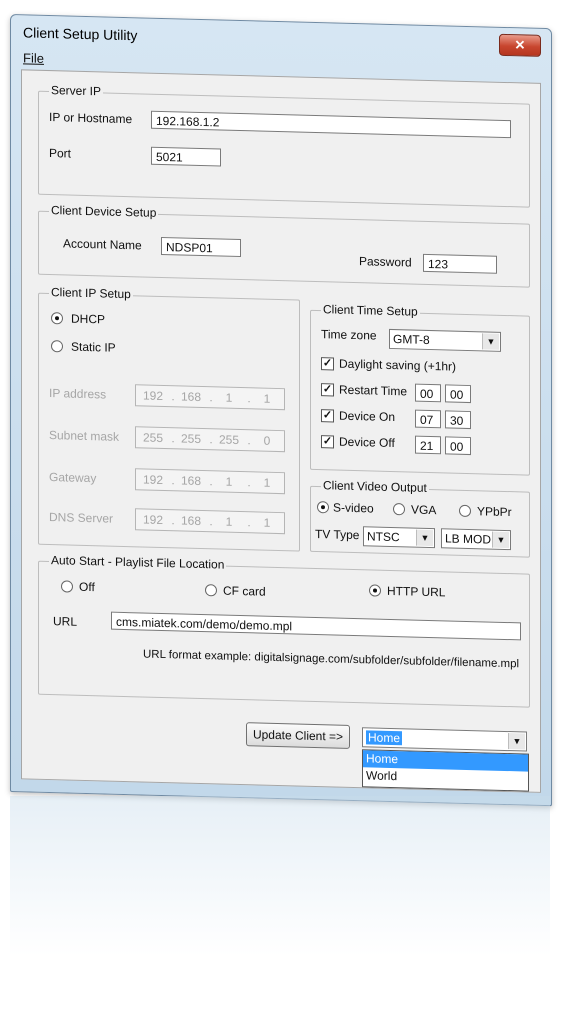 This screenshot has width=562, height=1028. I want to click on restart-minute-input: 00, so click(458, 394).